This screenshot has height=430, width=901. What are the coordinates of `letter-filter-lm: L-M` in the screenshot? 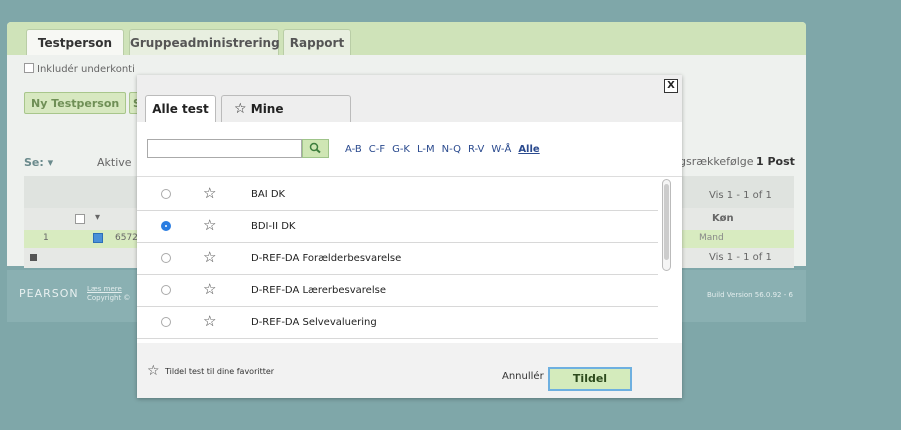 It's located at (426, 149).